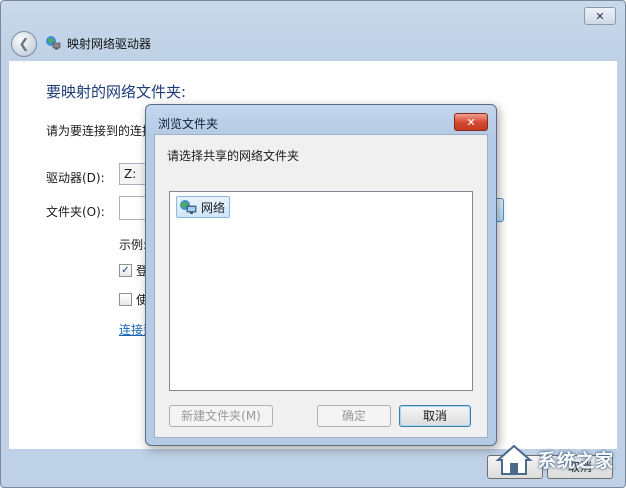  I want to click on dialog-close-button: ✕, so click(471, 122).